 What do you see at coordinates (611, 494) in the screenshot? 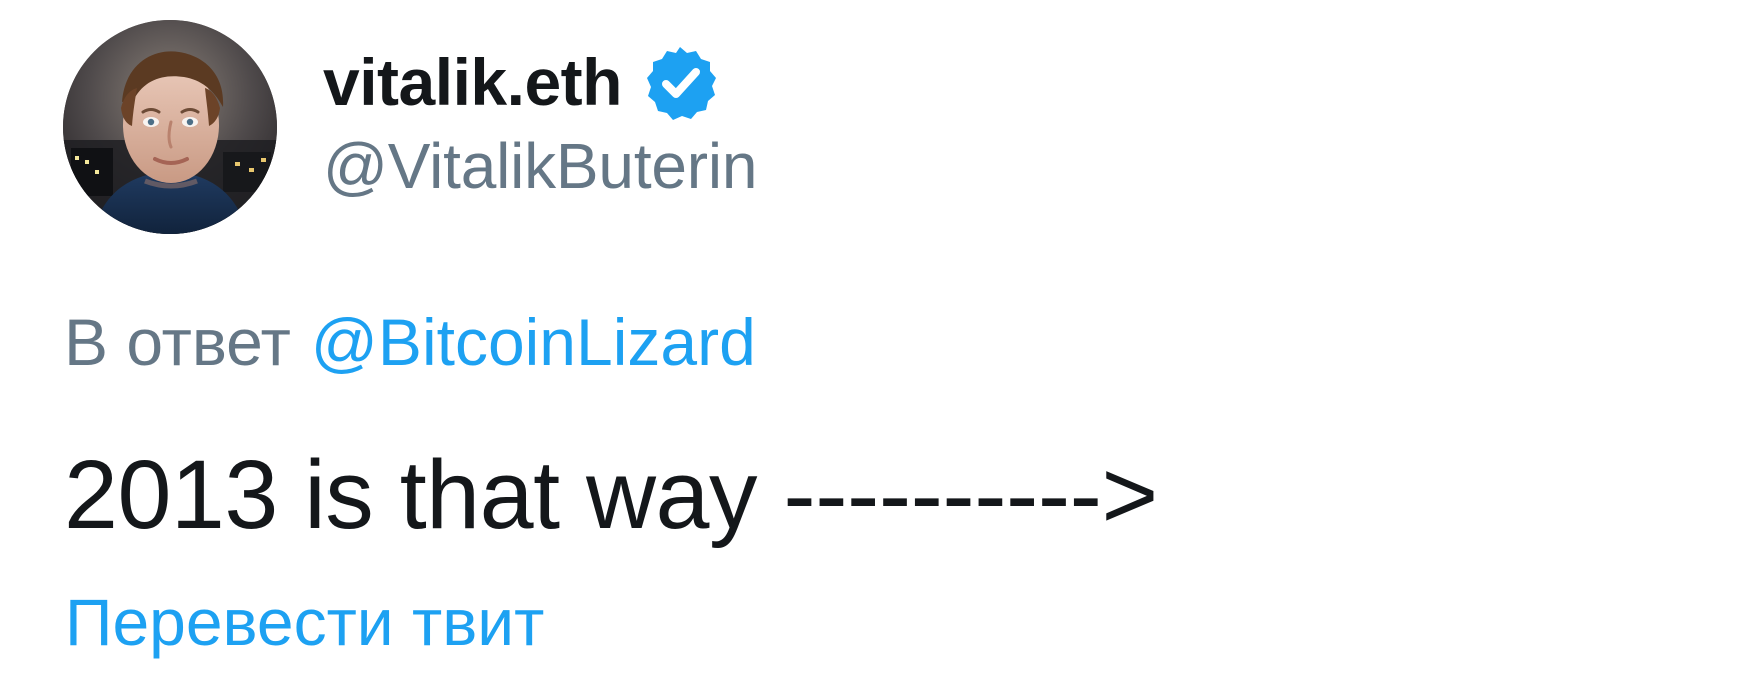
I see `tweet-text: 2013 is that way ---------->` at bounding box center [611, 494].